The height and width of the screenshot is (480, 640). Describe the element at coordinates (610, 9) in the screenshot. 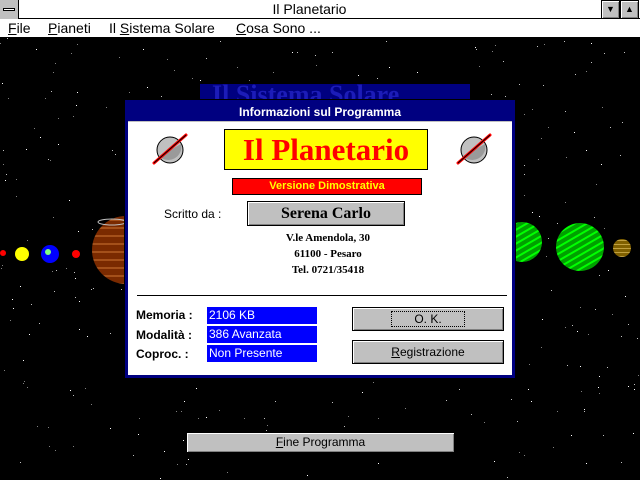

I see `minimize-icon: ▼` at that location.